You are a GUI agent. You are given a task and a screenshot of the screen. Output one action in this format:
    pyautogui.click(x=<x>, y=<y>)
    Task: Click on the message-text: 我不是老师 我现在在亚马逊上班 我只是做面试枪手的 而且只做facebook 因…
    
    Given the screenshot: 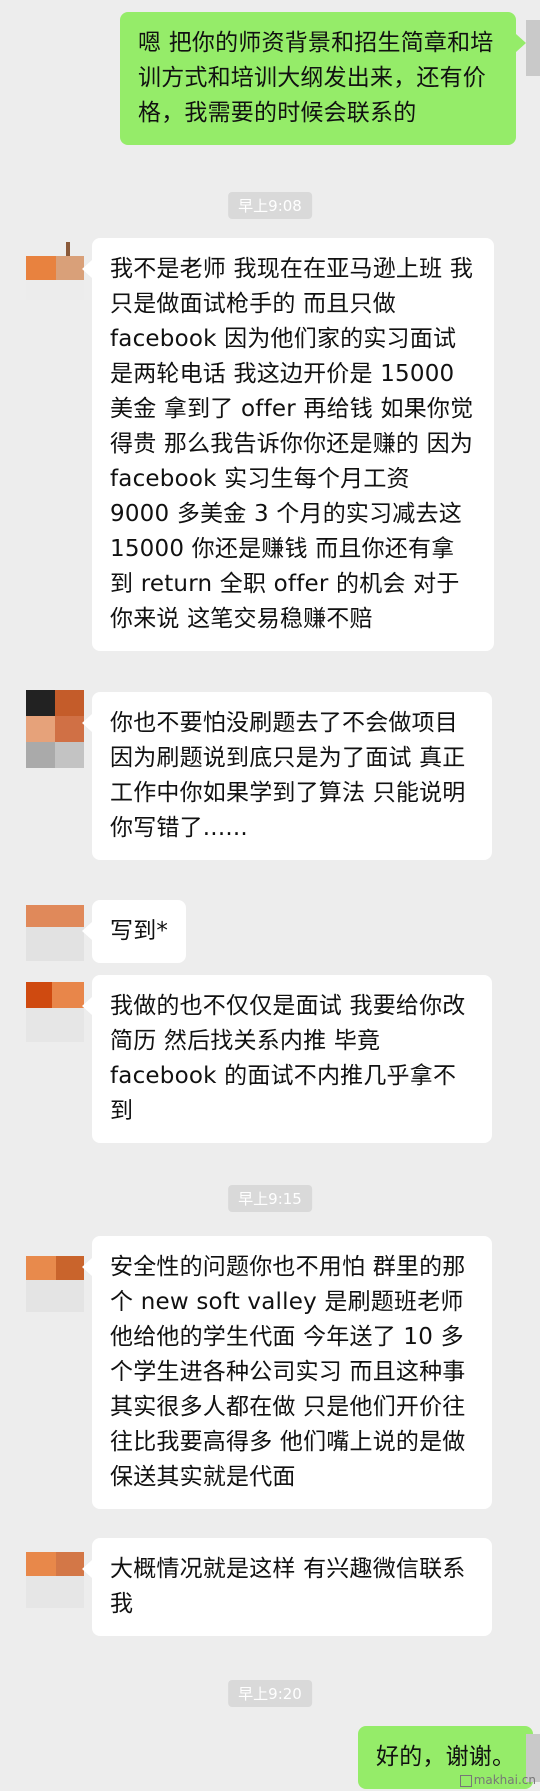 What is the action you would take?
    pyautogui.click(x=292, y=444)
    